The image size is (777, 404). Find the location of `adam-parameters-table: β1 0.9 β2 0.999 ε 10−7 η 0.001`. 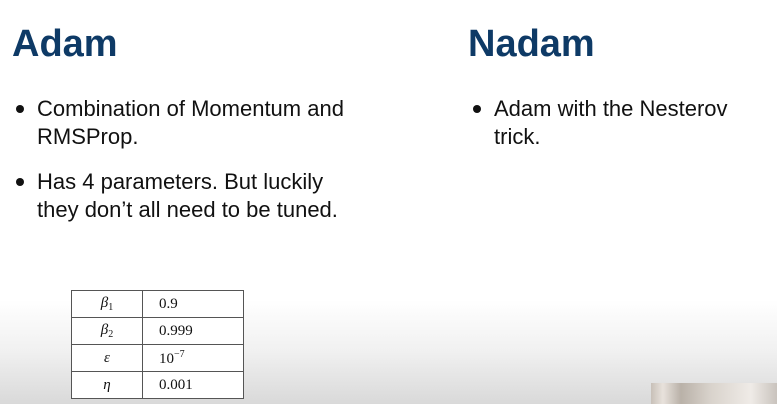

adam-parameters-table: β1 0.9 β2 0.999 ε 10−7 η 0.001 is located at coordinates (157, 344).